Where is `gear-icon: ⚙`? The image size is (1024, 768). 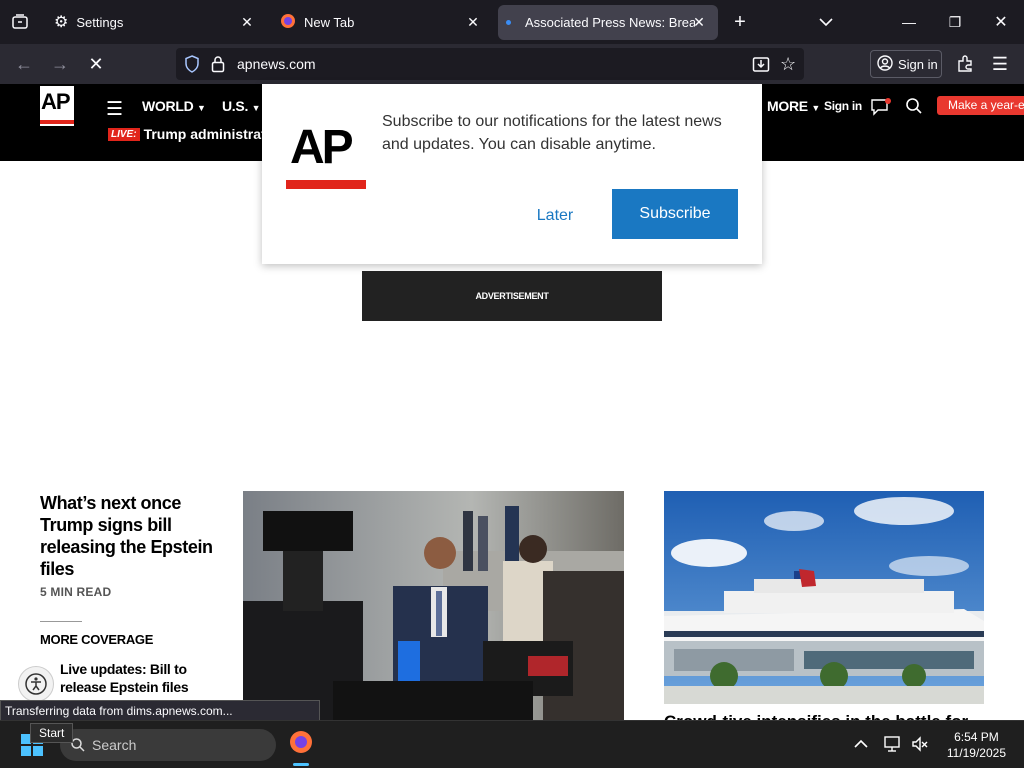 gear-icon: ⚙ is located at coordinates (61, 22).